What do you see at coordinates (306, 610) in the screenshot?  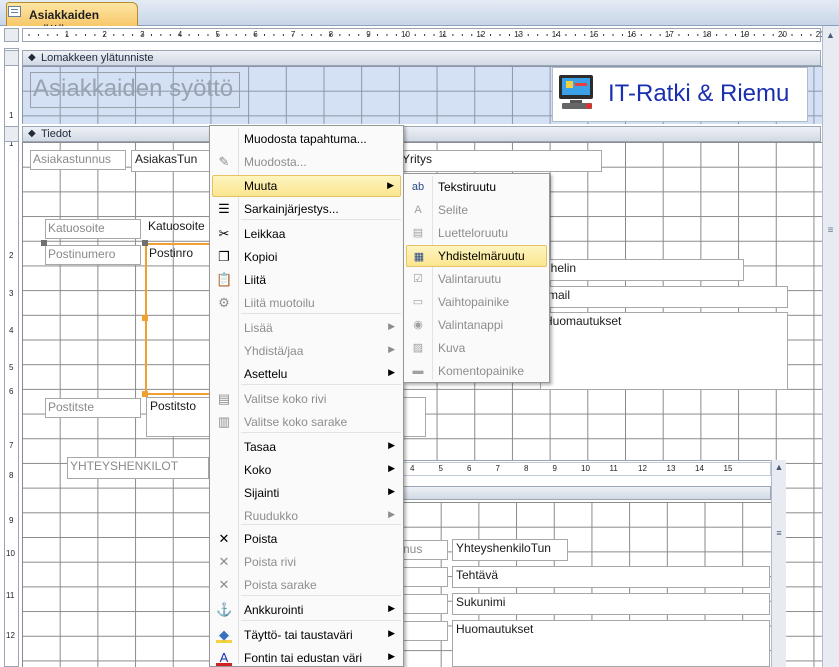 I see `menu-item-21: ⚓ Ankkurointi ▶` at bounding box center [306, 610].